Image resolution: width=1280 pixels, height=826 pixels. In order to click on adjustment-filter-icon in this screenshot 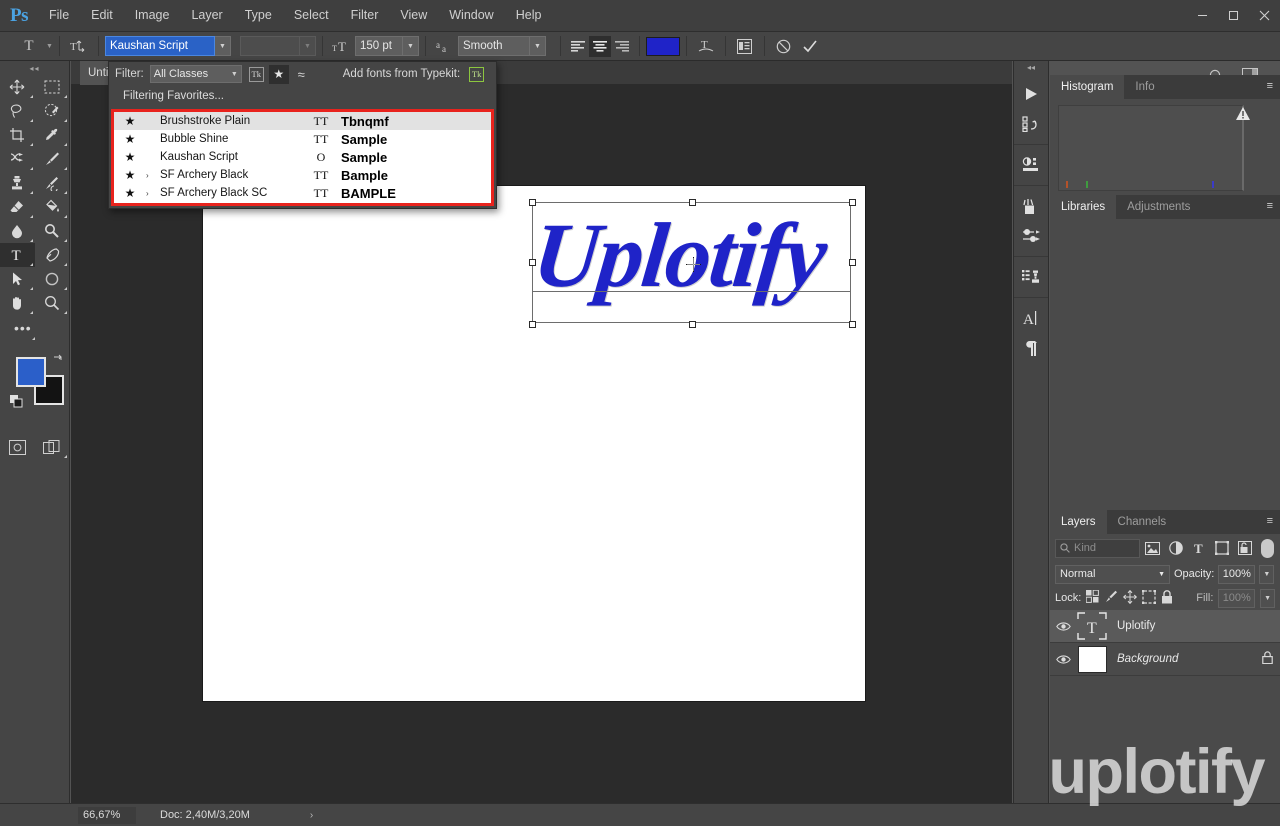, I will do `click(1175, 548)`.